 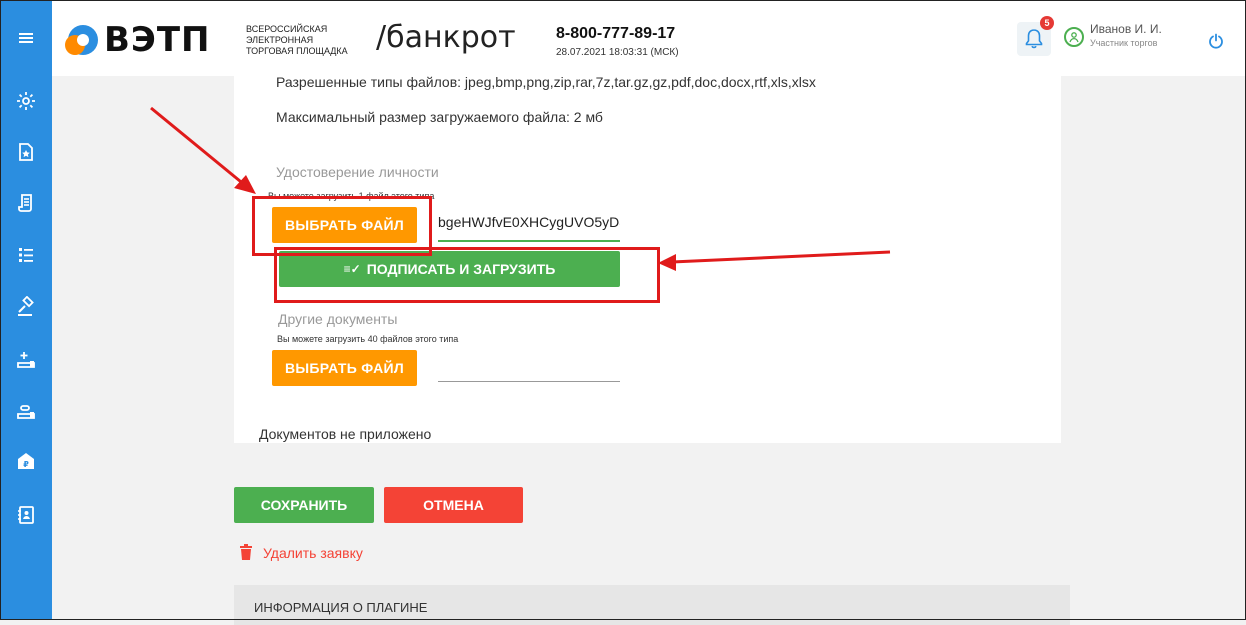 What do you see at coordinates (248, 553) in the screenshot?
I see `trash-icon` at bounding box center [248, 553].